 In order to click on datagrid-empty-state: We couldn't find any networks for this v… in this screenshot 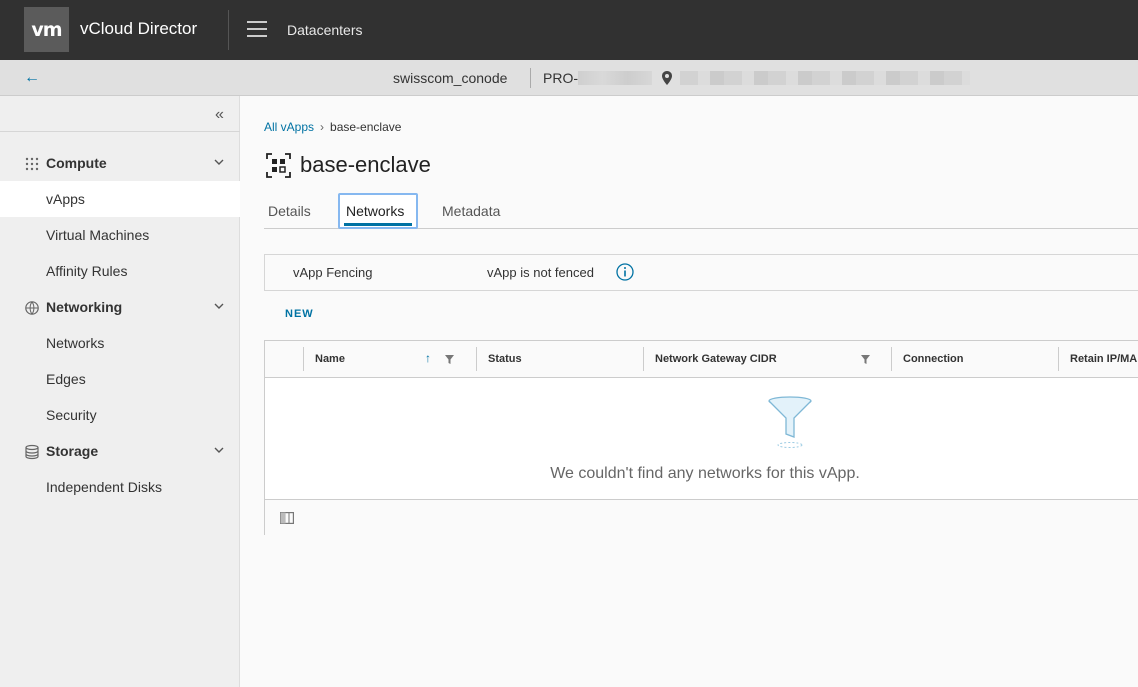, I will do `click(701, 439)`.